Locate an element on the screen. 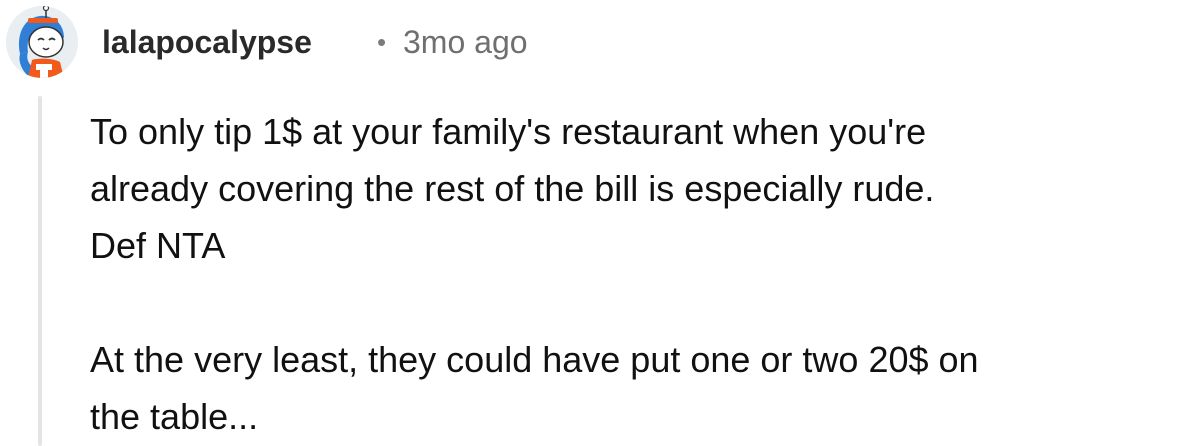 The height and width of the screenshot is (446, 1180). snoo-avatar-icon is located at coordinates (42, 42).